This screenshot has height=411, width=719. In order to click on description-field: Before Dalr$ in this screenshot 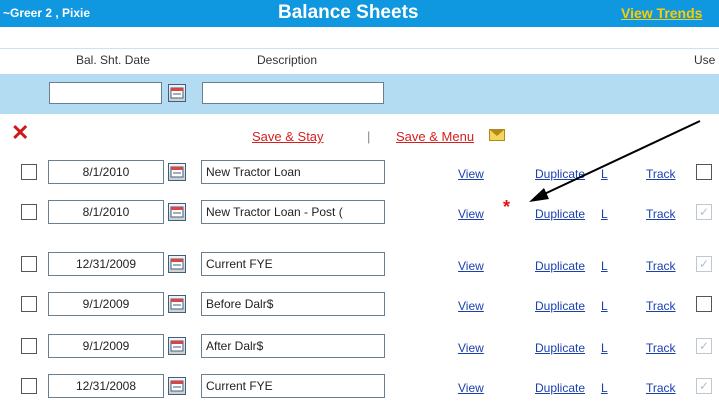, I will do `click(293, 304)`.